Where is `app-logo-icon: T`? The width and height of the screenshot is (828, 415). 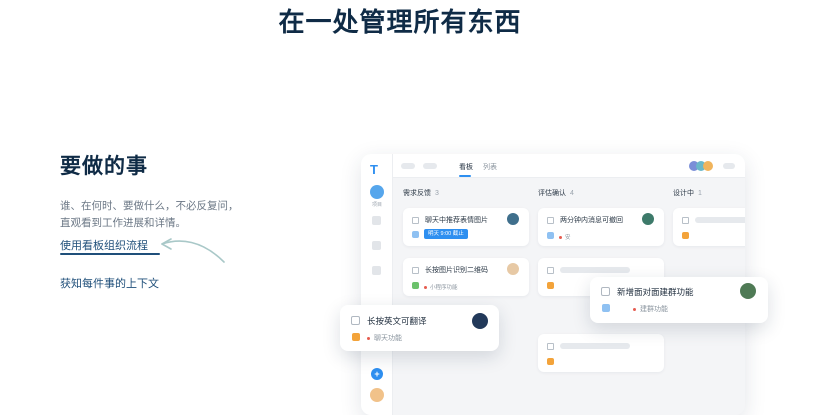
app-logo-icon: T is located at coordinates (374, 169).